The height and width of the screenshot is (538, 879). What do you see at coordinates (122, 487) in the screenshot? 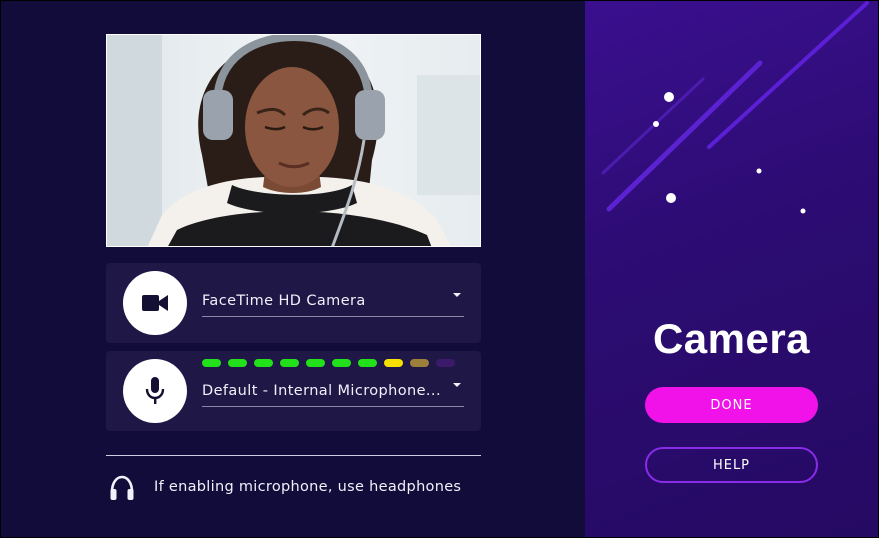
I see `headphones-icon` at bounding box center [122, 487].